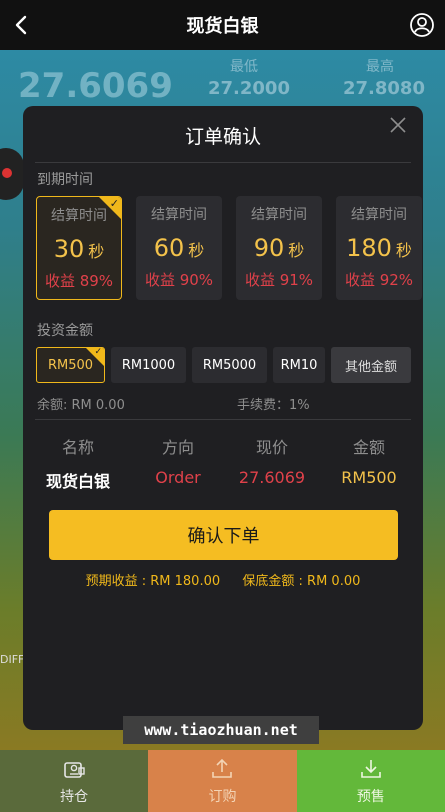 This screenshot has height=812, width=445. I want to click on tab-order: 订购, so click(222, 781).